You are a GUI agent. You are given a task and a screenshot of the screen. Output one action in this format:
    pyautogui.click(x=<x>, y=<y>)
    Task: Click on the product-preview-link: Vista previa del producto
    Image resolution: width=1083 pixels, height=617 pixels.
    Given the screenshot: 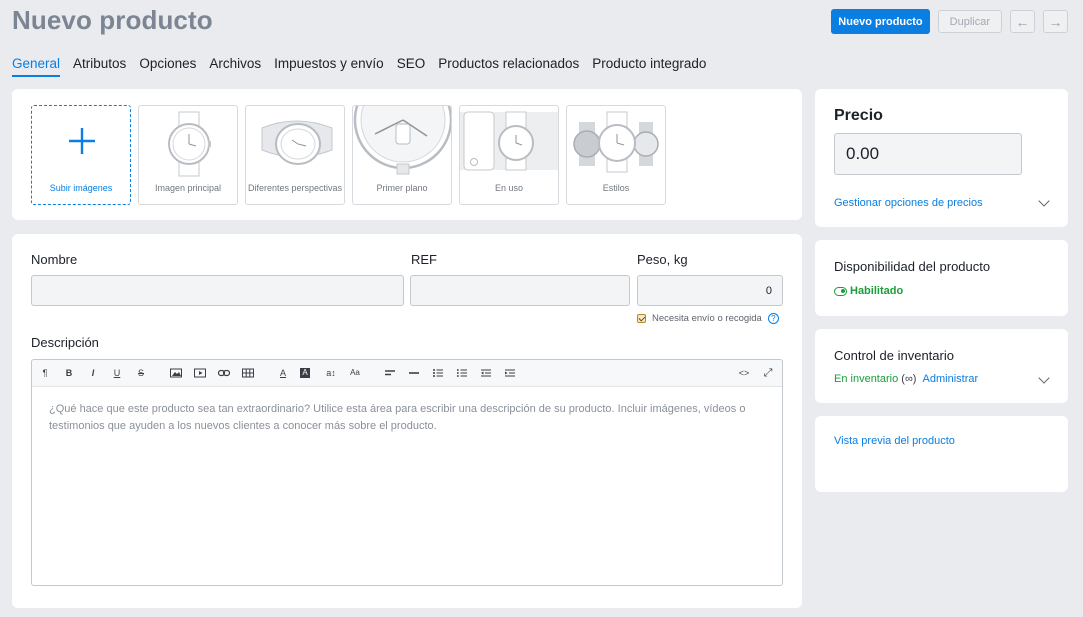 What is the action you would take?
    pyautogui.click(x=894, y=441)
    